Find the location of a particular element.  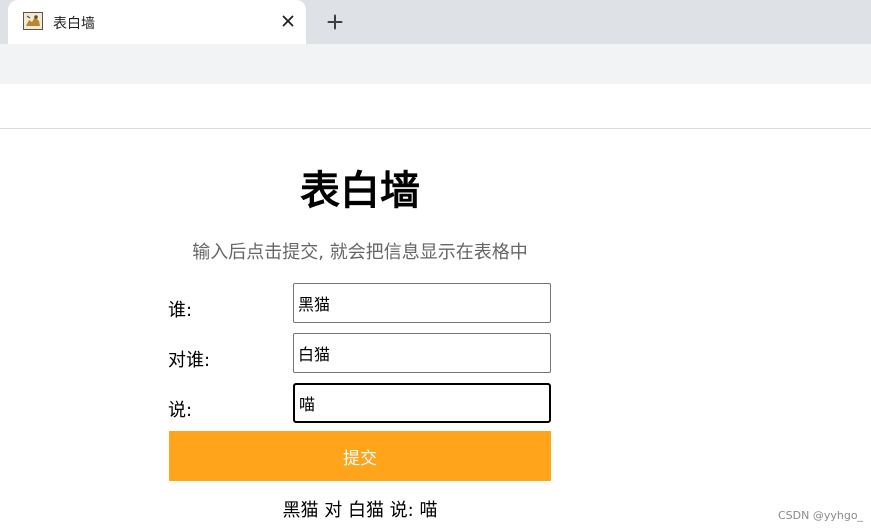

browser-tab: 表白墙 is located at coordinates (157, 22).